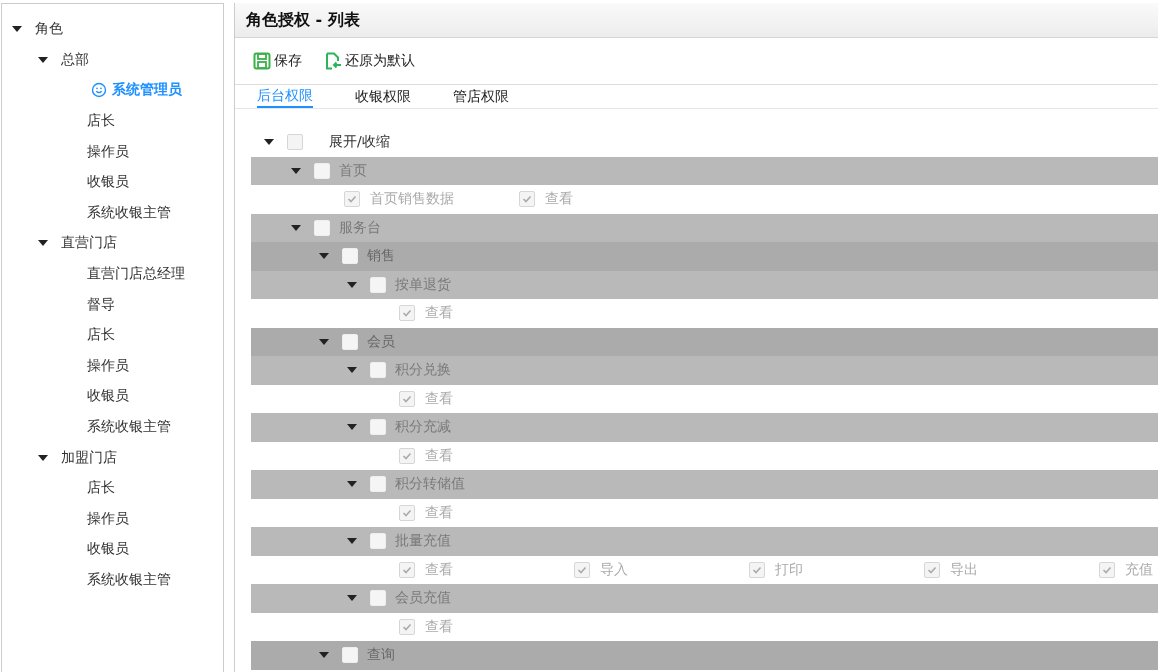 The width and height of the screenshot is (1158, 672). Describe the element at coordinates (277, 61) in the screenshot. I see `save-button: 保存` at that location.